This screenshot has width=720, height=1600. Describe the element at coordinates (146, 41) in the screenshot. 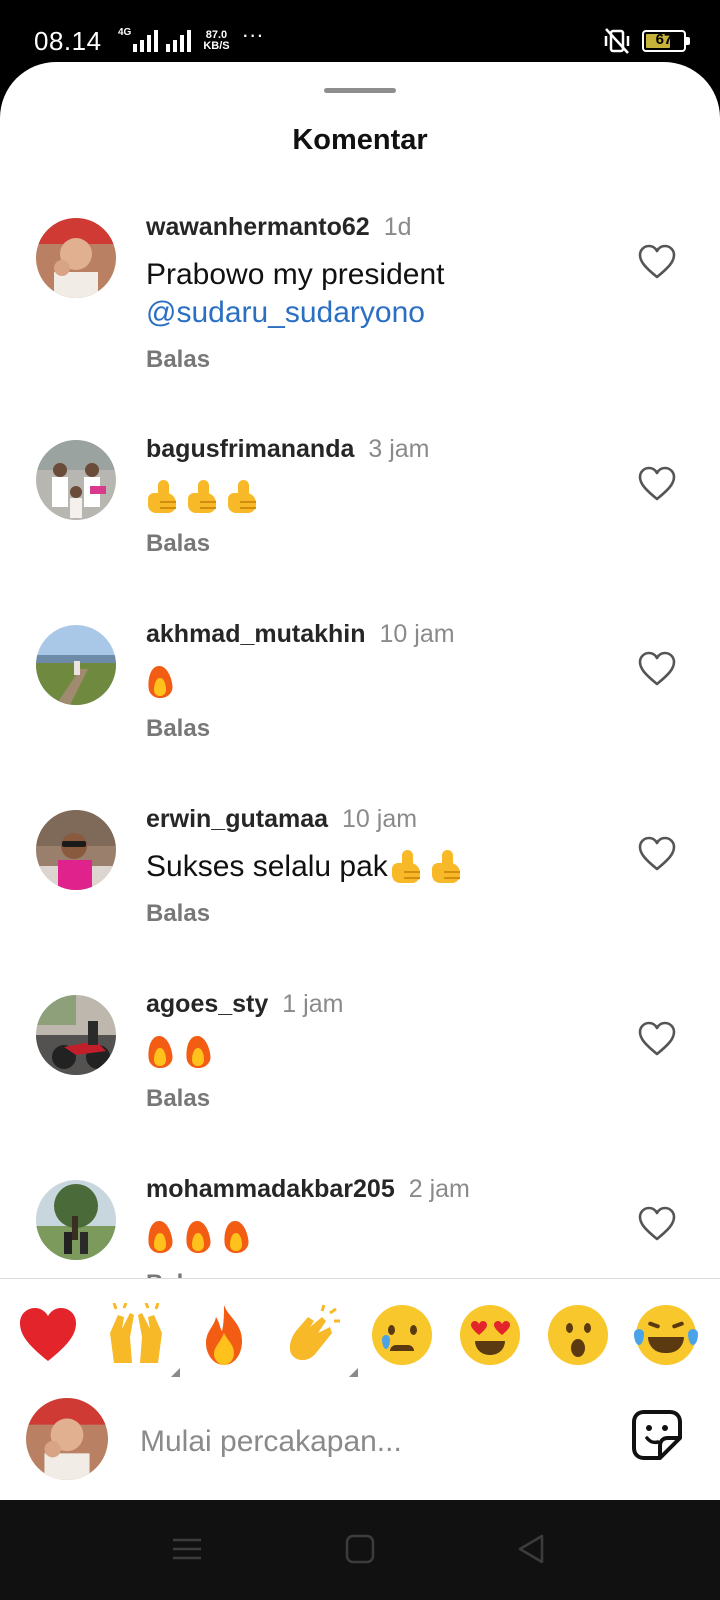

I see `signal-icon` at that location.